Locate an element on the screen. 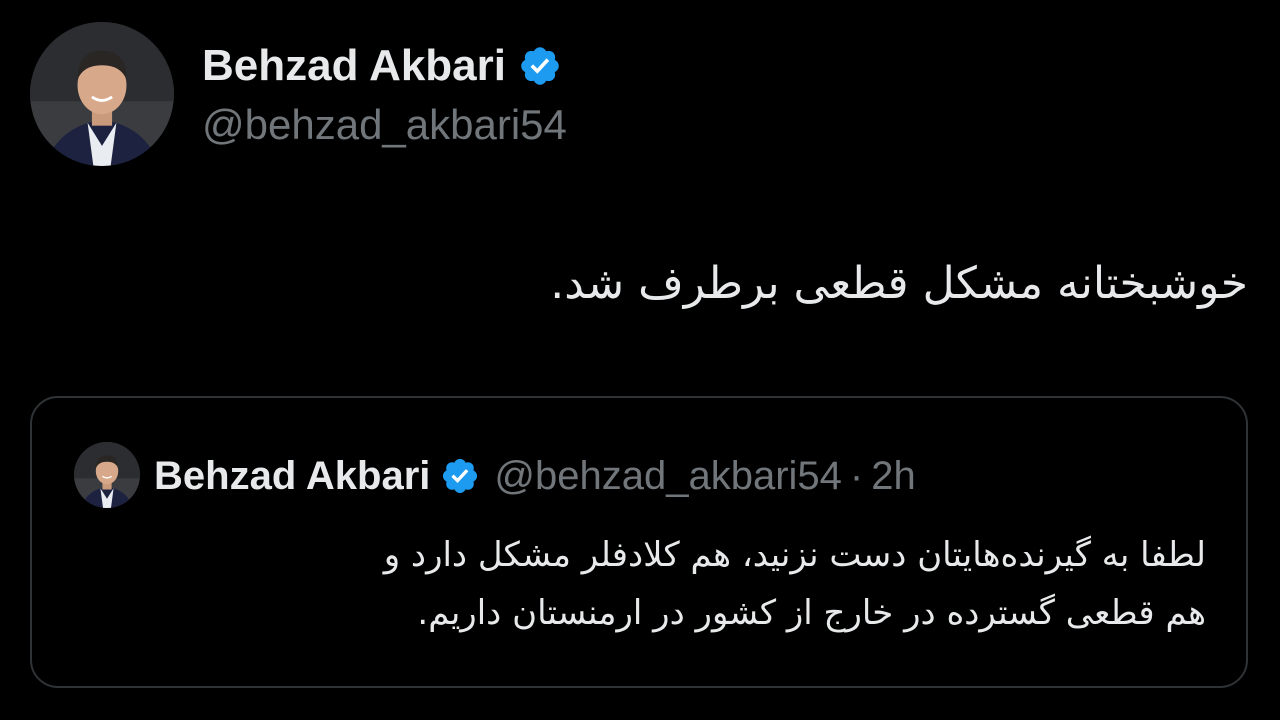  author-handle: @behzad_akbari54 is located at coordinates (384, 125).